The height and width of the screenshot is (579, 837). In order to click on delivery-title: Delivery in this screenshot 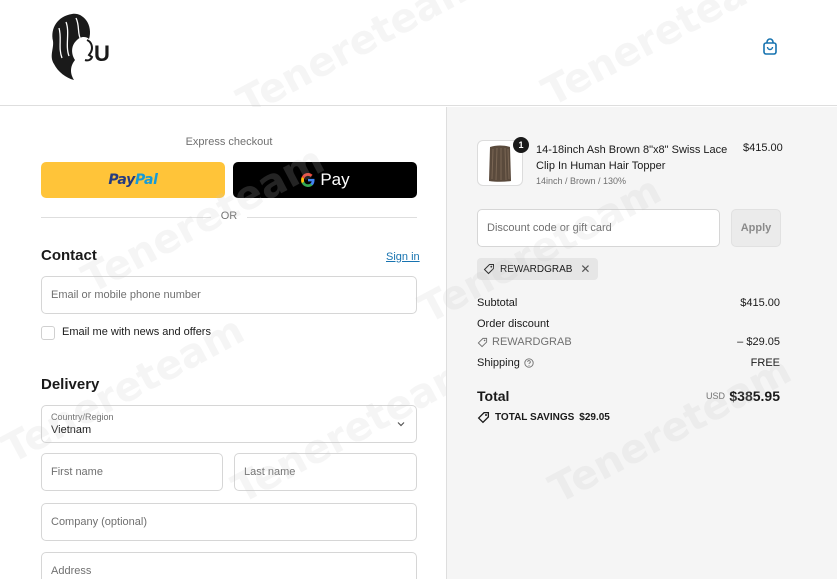, I will do `click(70, 384)`.